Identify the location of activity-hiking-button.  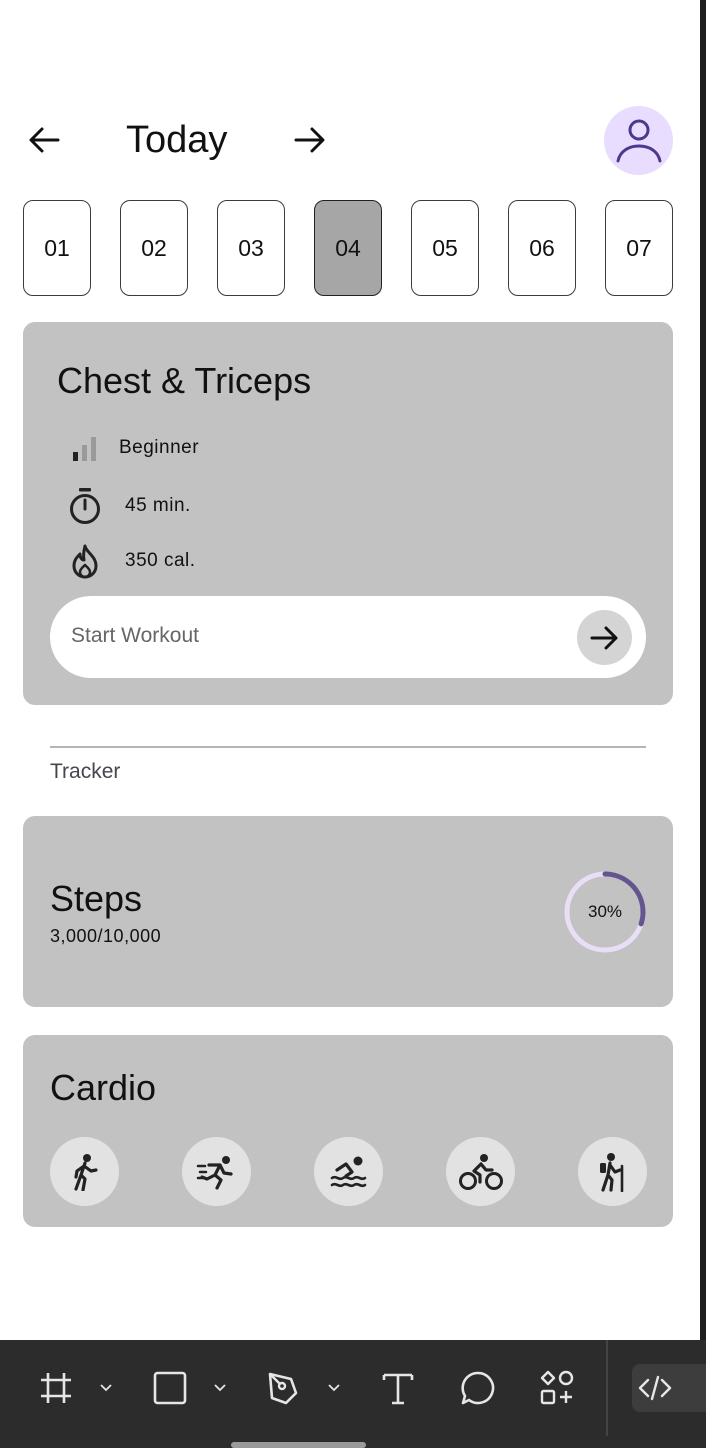
(612, 1171).